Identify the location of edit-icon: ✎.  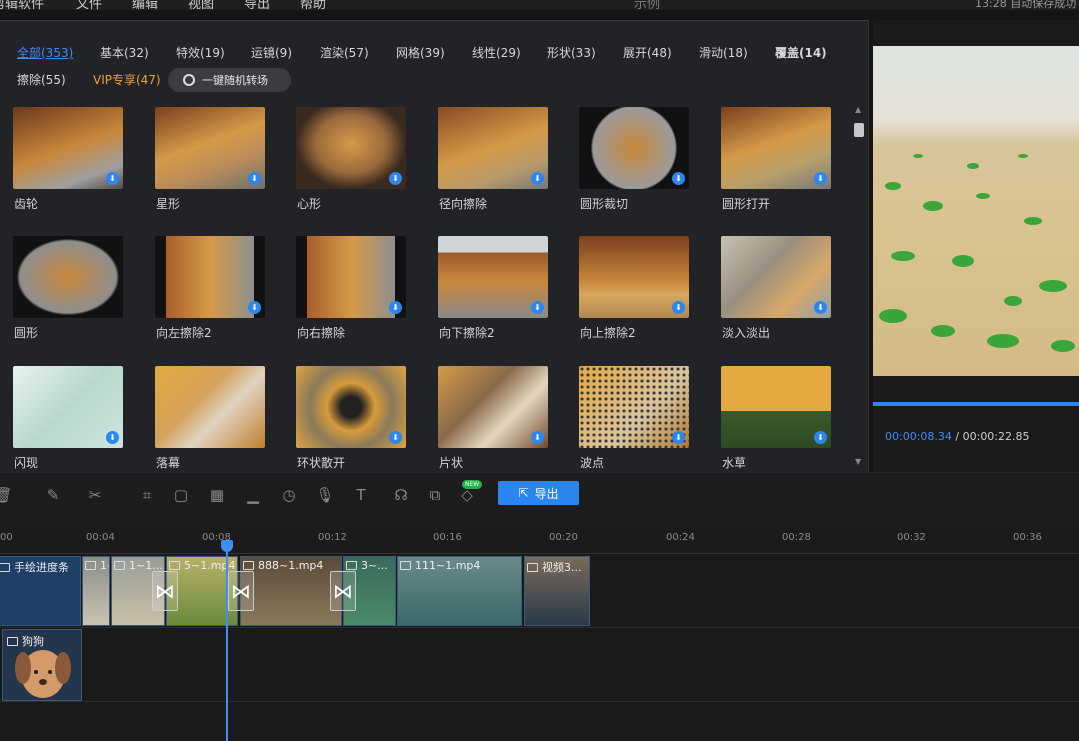
(53, 495).